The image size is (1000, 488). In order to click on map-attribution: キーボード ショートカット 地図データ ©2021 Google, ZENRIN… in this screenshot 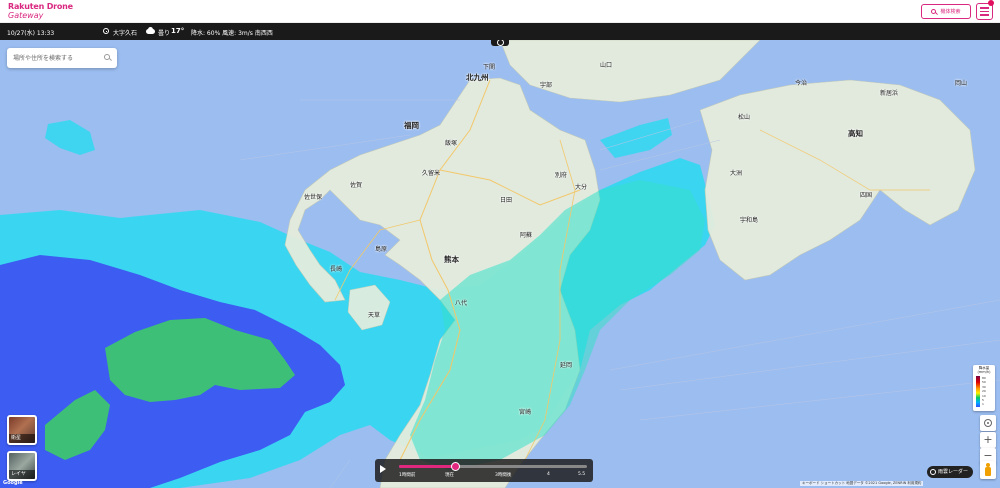, I will do `click(862, 483)`.